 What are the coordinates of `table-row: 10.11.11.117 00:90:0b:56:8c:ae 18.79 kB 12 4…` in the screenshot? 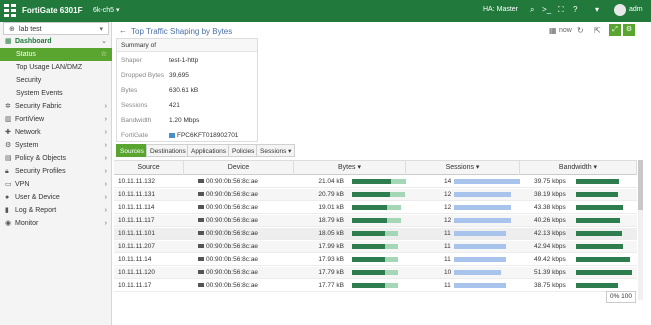 It's located at (375, 221).